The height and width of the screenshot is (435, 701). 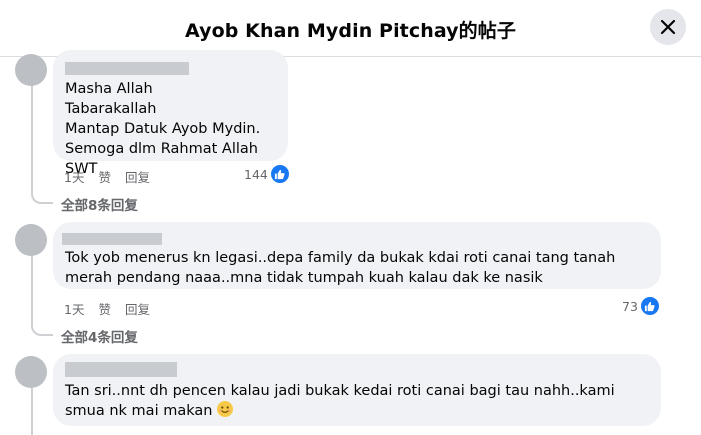 I want to click on dialog-header: Ayob Khan Mydin Pitchay的帖子, so click(x=350, y=28).